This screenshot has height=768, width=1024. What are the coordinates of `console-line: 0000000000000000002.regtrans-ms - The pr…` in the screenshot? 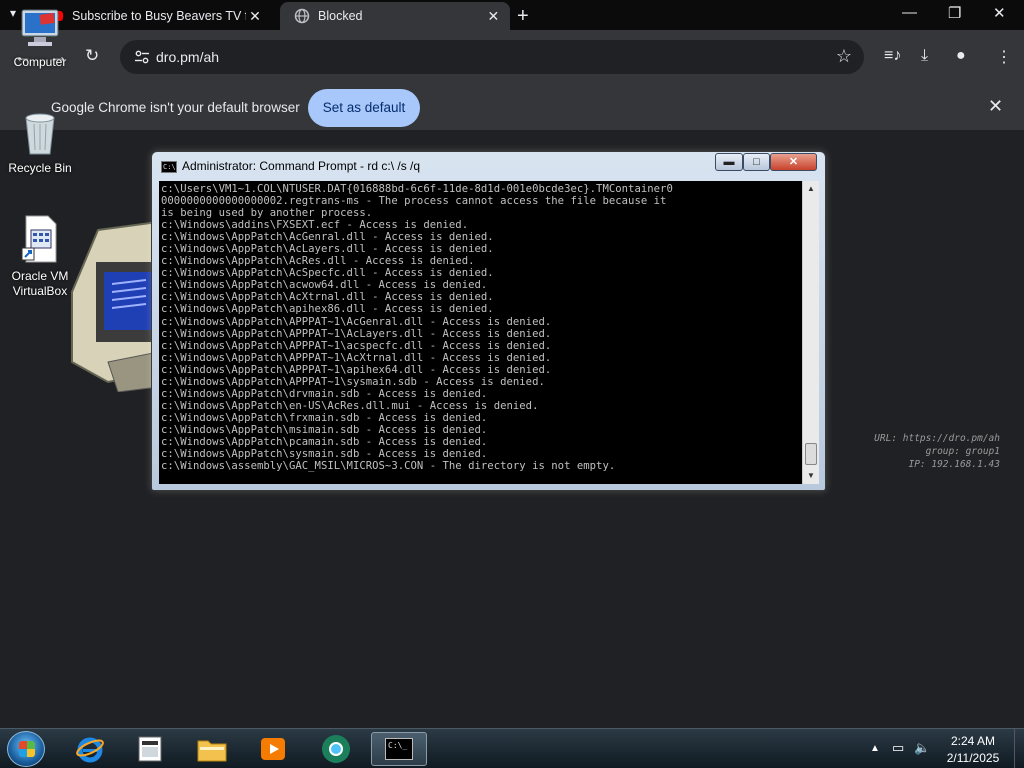 It's located at (414, 201).